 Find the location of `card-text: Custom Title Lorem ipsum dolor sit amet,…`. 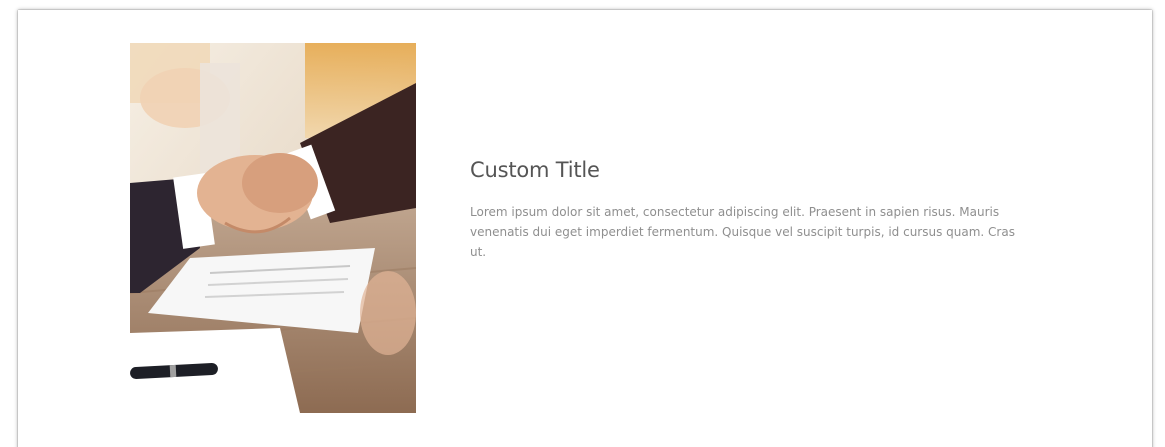

card-text: Custom Title Lorem ipsum dolor sit amet,… is located at coordinates (750, 210).